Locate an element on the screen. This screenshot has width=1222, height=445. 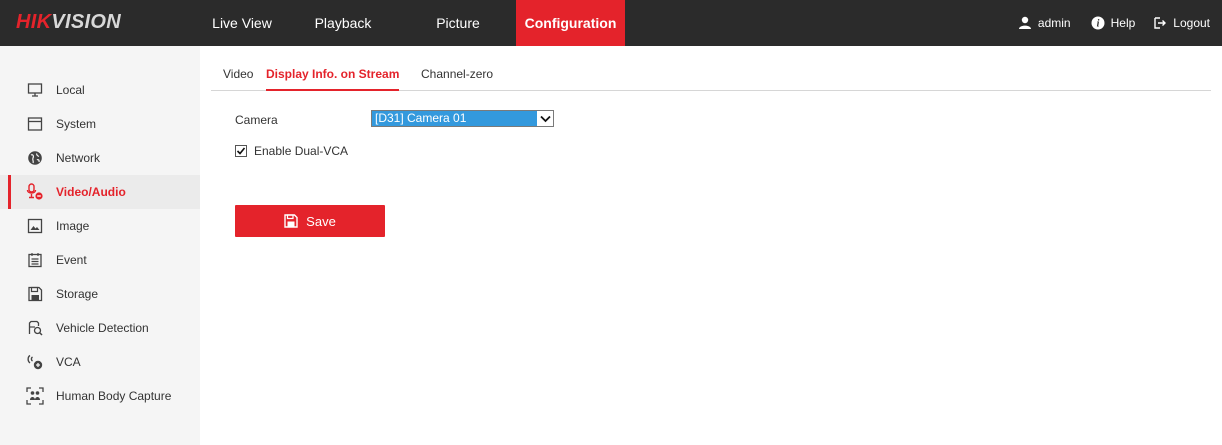
nav-live-view: Live View is located at coordinates (242, 23).